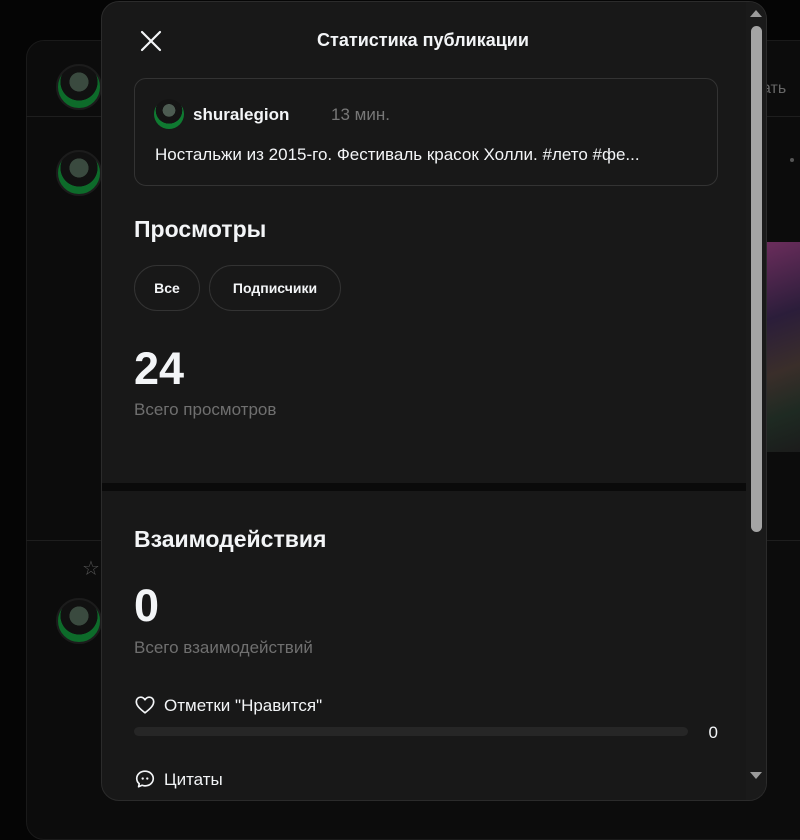 This screenshot has height=840, width=800. I want to click on heart-icon, so click(145, 705).